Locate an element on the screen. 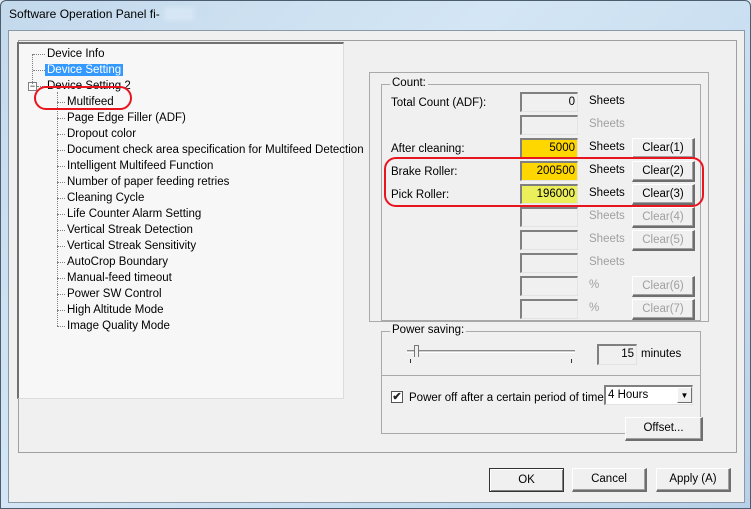  tree-item: AutoCrop Boundary is located at coordinates (117, 262).